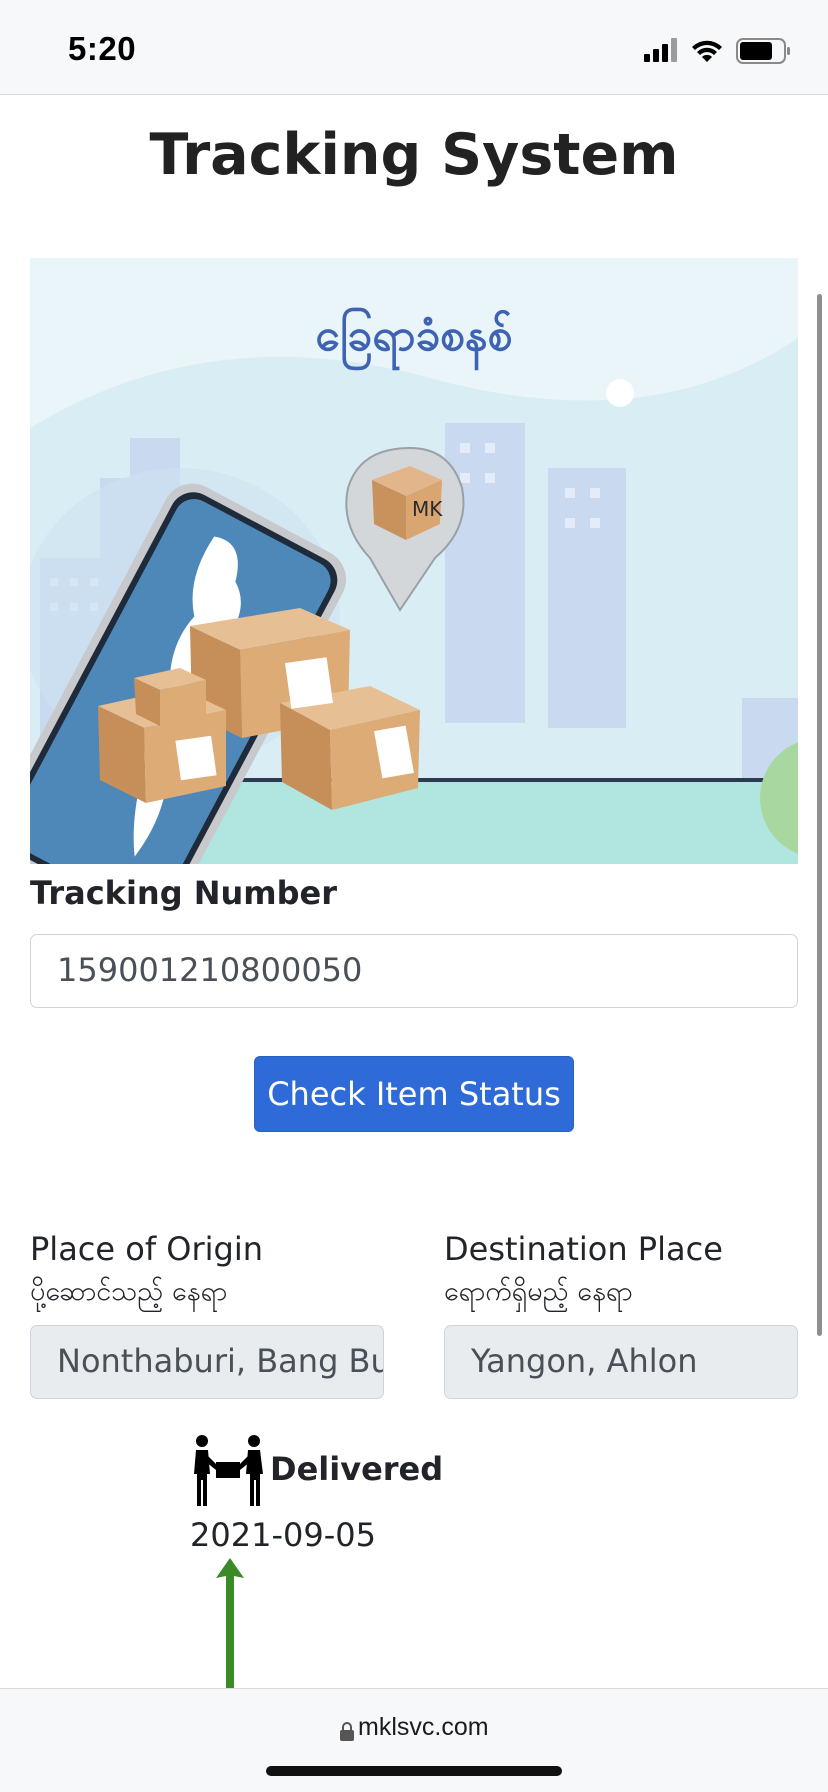 The width and height of the screenshot is (828, 1792). I want to click on delivery-people-icon, so click(228, 1470).